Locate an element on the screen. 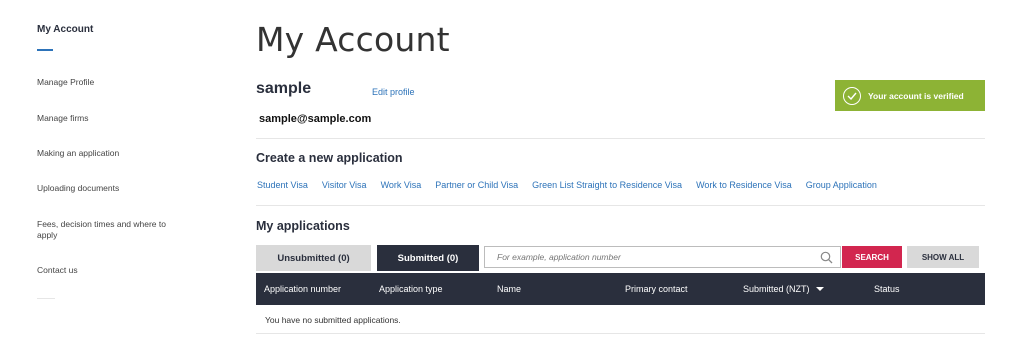 This screenshot has width=1024, height=356. search-icon is located at coordinates (826, 257).